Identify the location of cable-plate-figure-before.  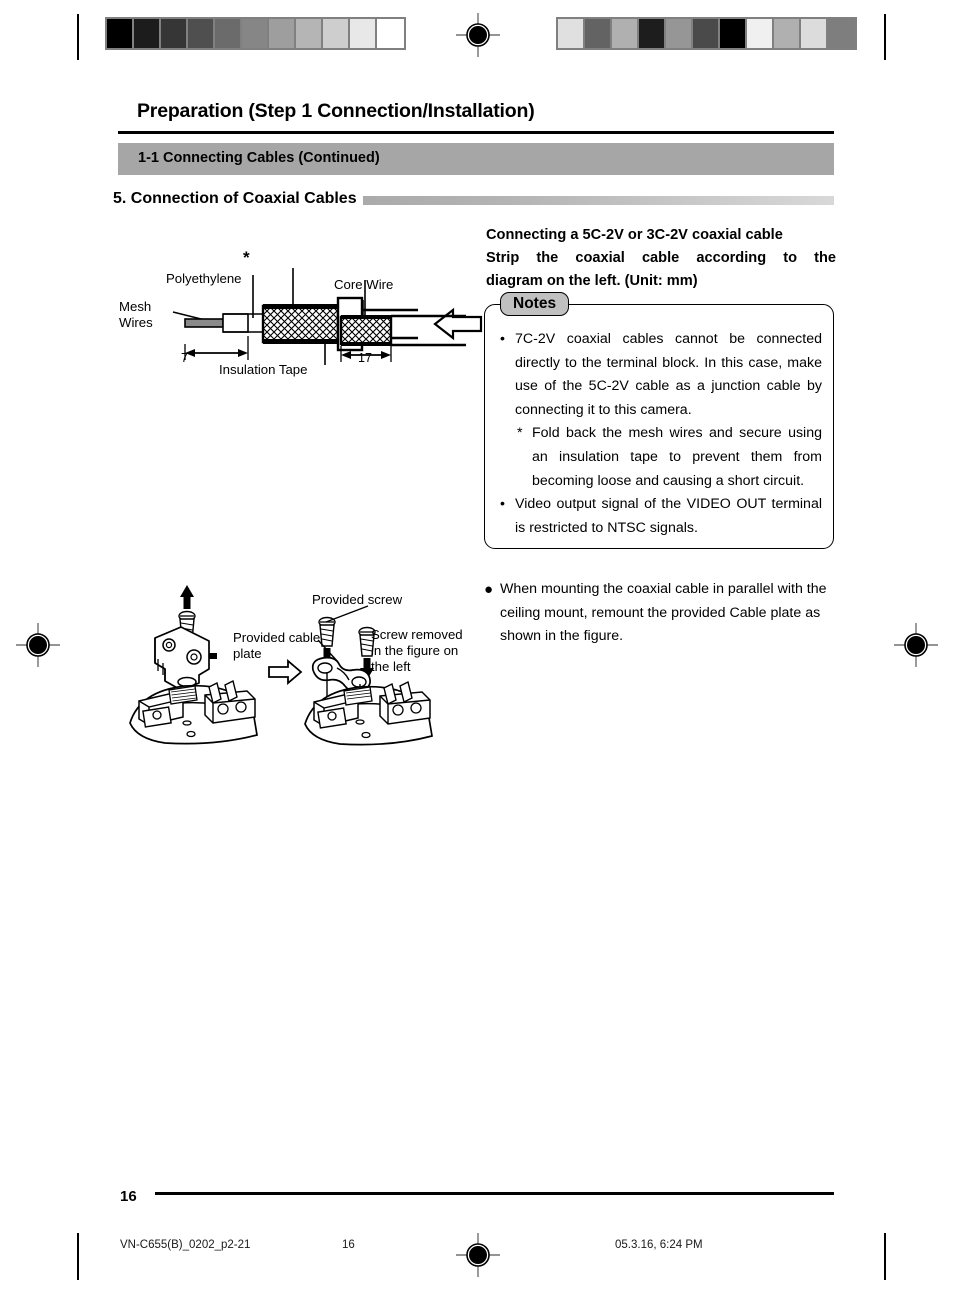
(205, 665).